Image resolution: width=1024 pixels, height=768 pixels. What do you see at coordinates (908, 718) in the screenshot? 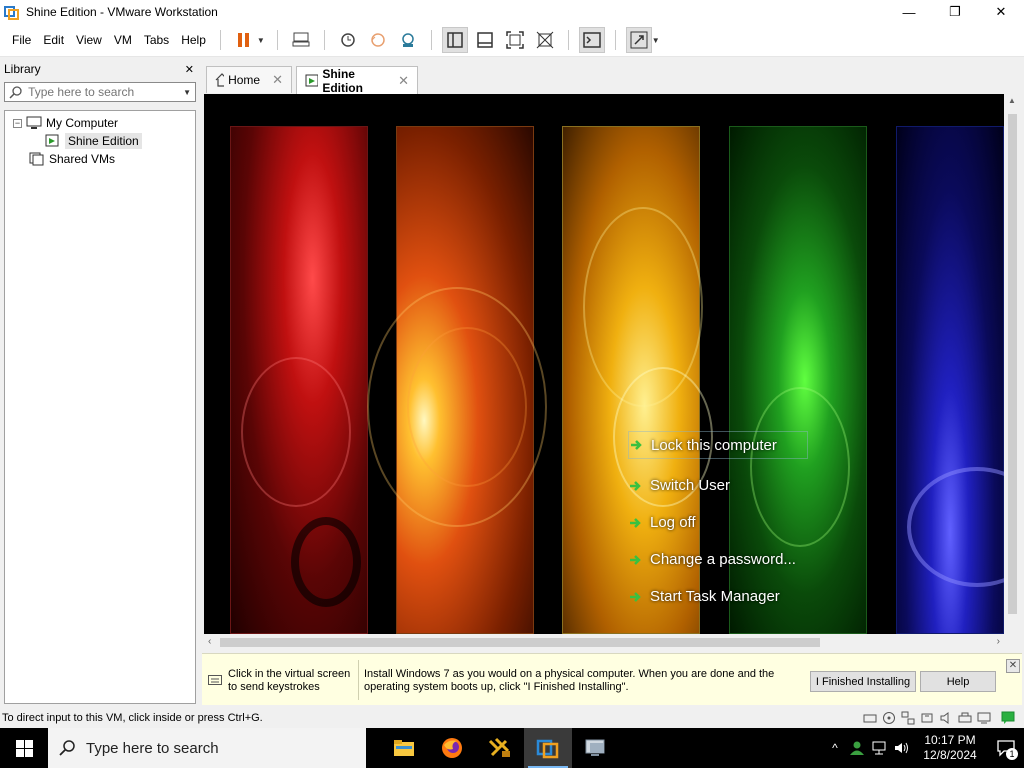
I see `network-adapter-icon` at bounding box center [908, 718].